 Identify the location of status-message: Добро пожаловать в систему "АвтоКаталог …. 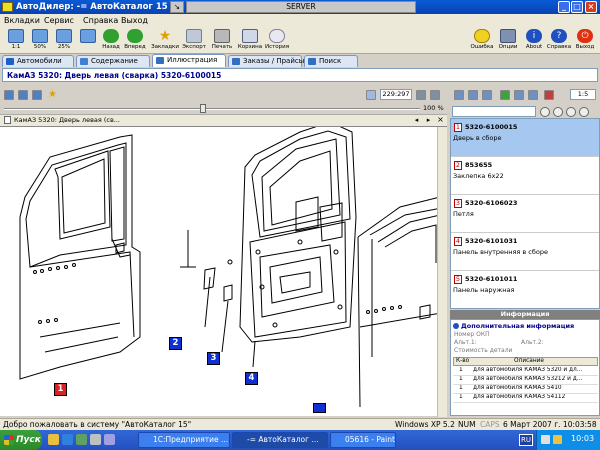
(97, 424).